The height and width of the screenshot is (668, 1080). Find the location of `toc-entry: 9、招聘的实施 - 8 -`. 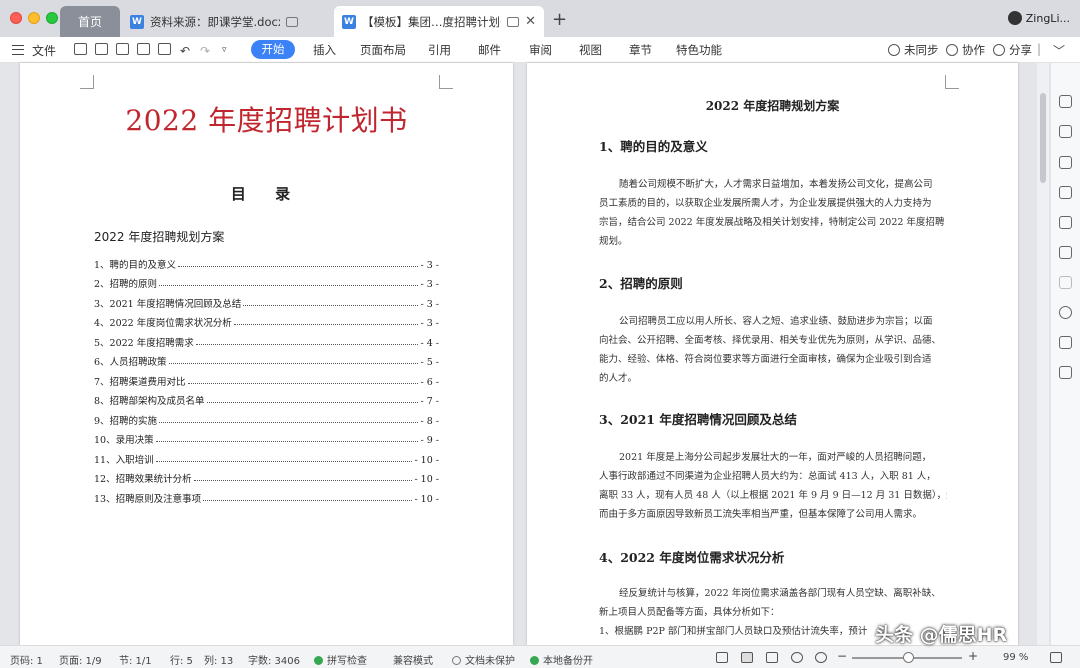

toc-entry: 9、招聘的实施 - 8 - is located at coordinates (266, 417).